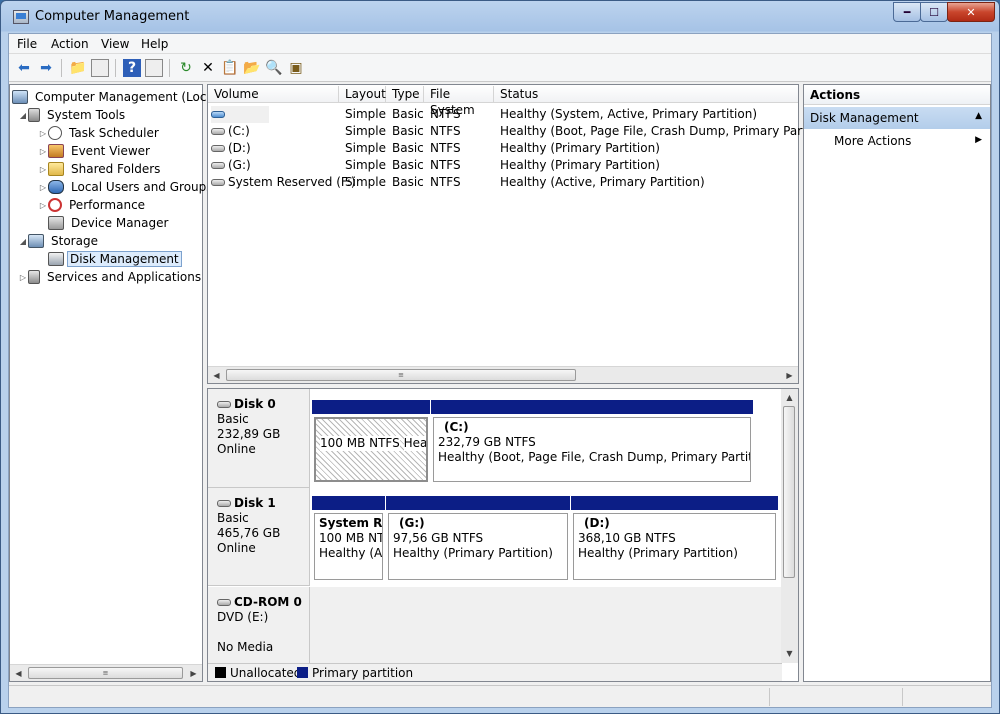 The width and height of the screenshot is (1000, 714). Describe the element at coordinates (259, 625) in the screenshot. I see `cdrom-0-info: CD-ROM 0 DVD (E:) No Media` at that location.